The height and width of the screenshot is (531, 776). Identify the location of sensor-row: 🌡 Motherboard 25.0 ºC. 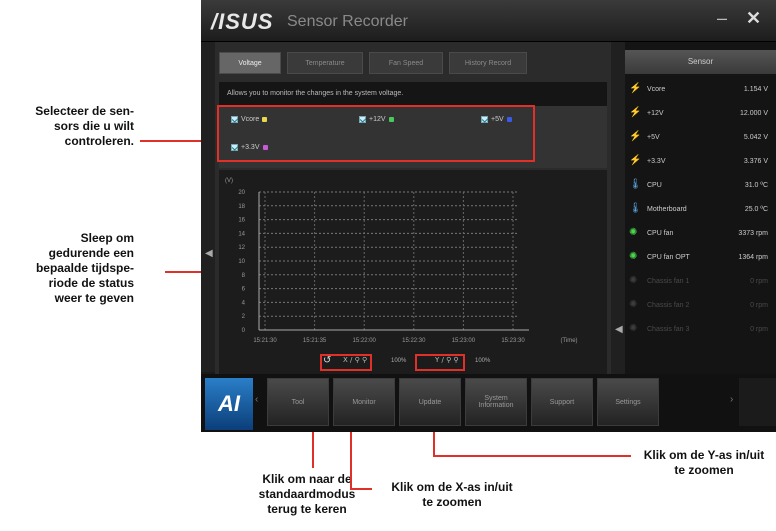
(700, 210).